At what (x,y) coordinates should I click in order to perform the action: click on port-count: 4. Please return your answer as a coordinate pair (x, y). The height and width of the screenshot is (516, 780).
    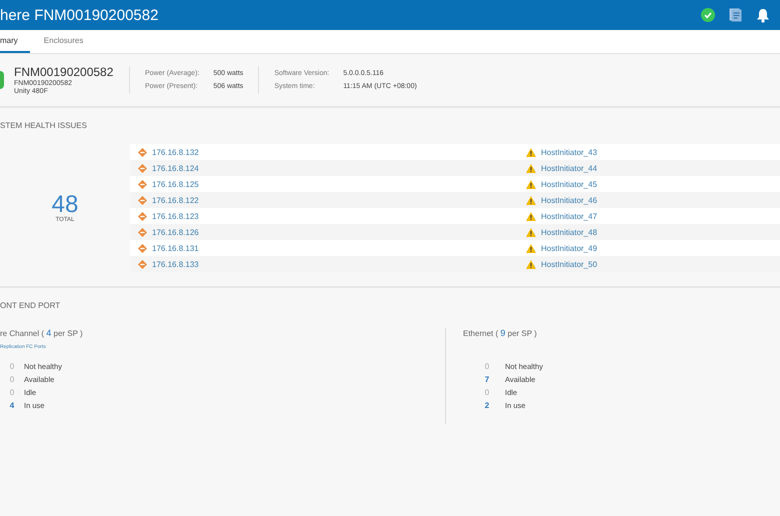
    Looking at the image, I should click on (12, 405).